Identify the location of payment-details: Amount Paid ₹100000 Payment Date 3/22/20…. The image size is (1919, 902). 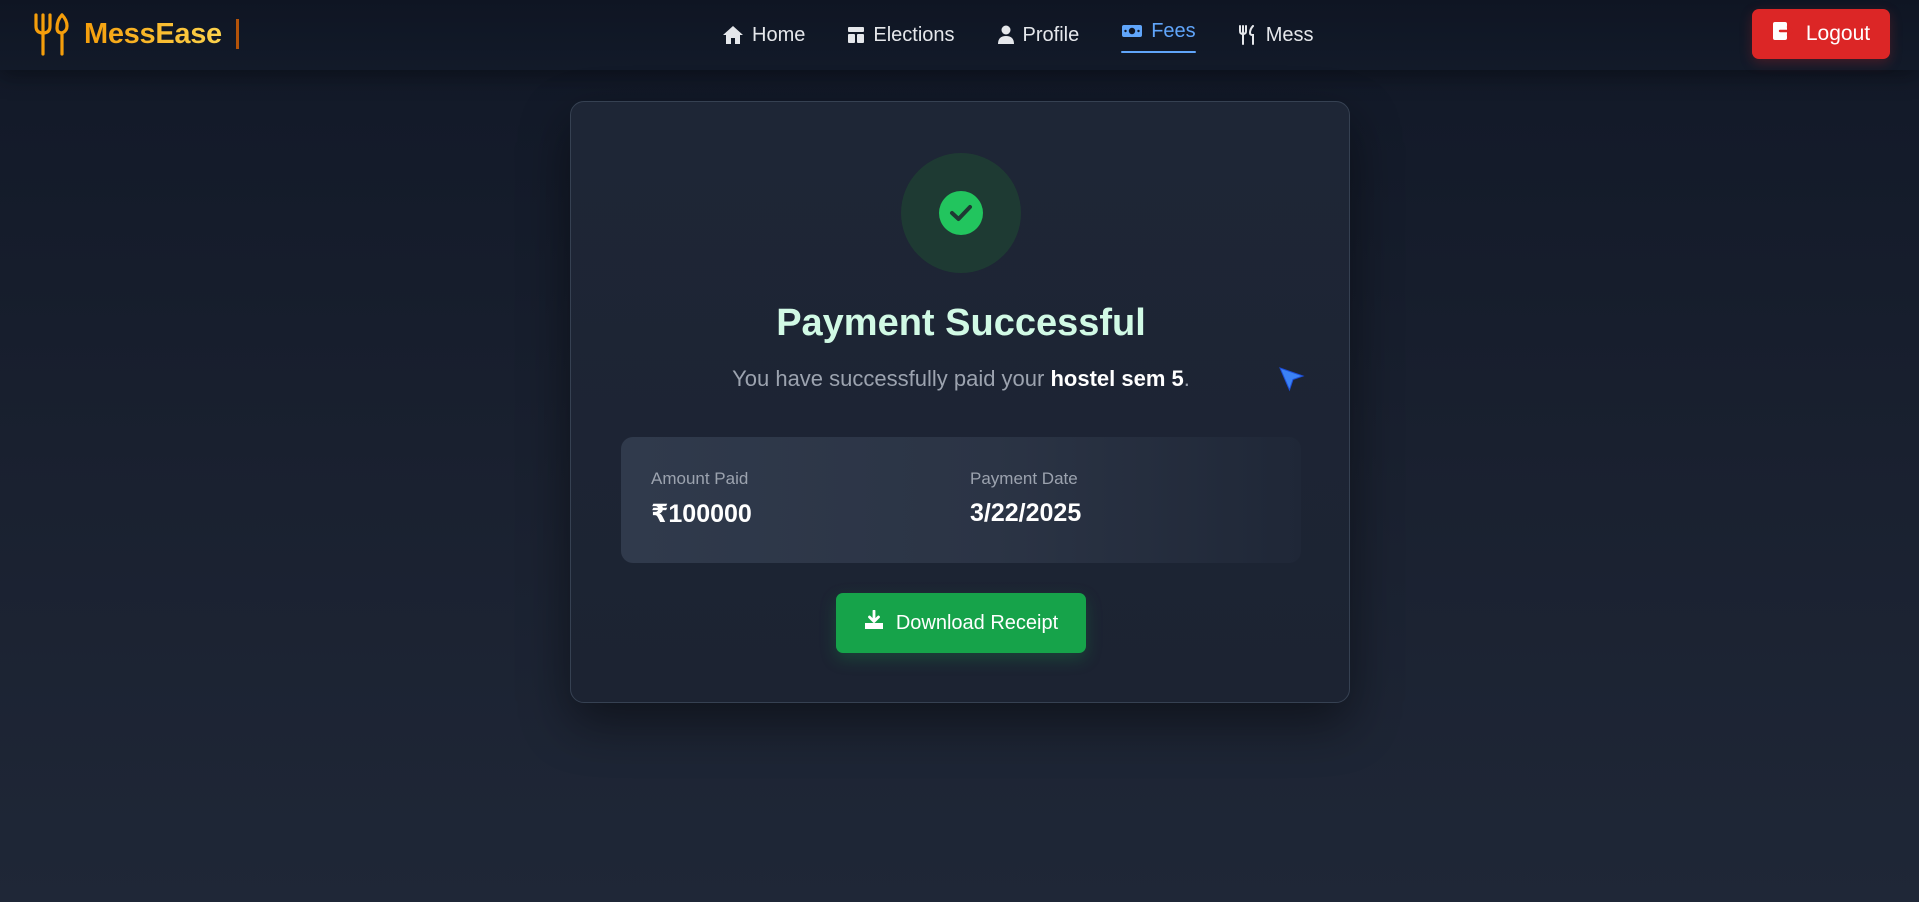
(961, 500).